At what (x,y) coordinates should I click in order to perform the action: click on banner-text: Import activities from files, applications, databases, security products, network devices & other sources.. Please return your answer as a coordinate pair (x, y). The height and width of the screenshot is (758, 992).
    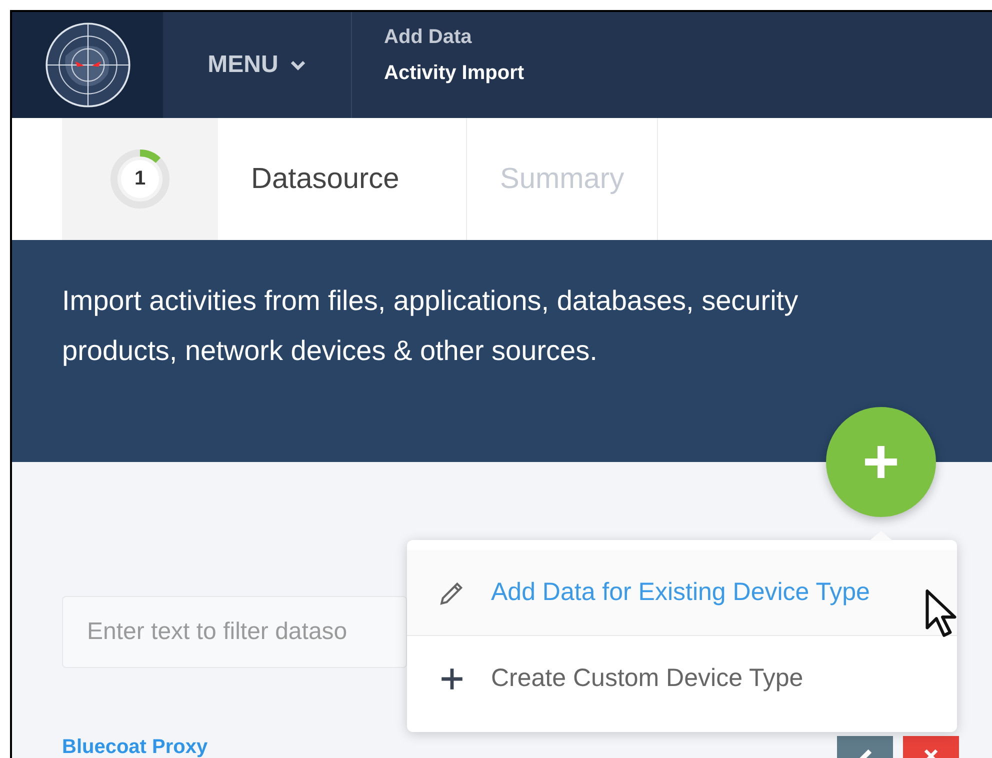
    Looking at the image, I should click on (431, 326).